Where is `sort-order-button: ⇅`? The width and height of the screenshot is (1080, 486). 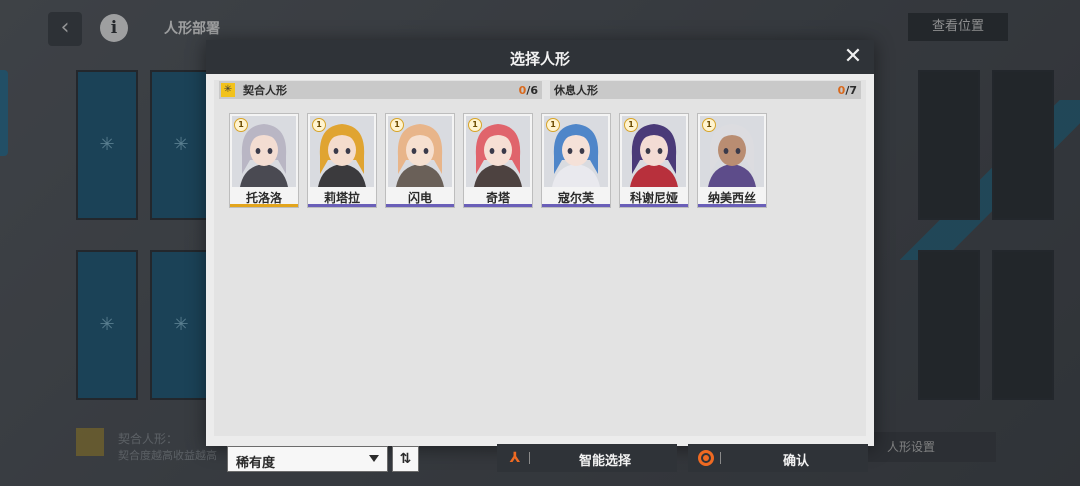 sort-order-button: ⇅ is located at coordinates (405, 459).